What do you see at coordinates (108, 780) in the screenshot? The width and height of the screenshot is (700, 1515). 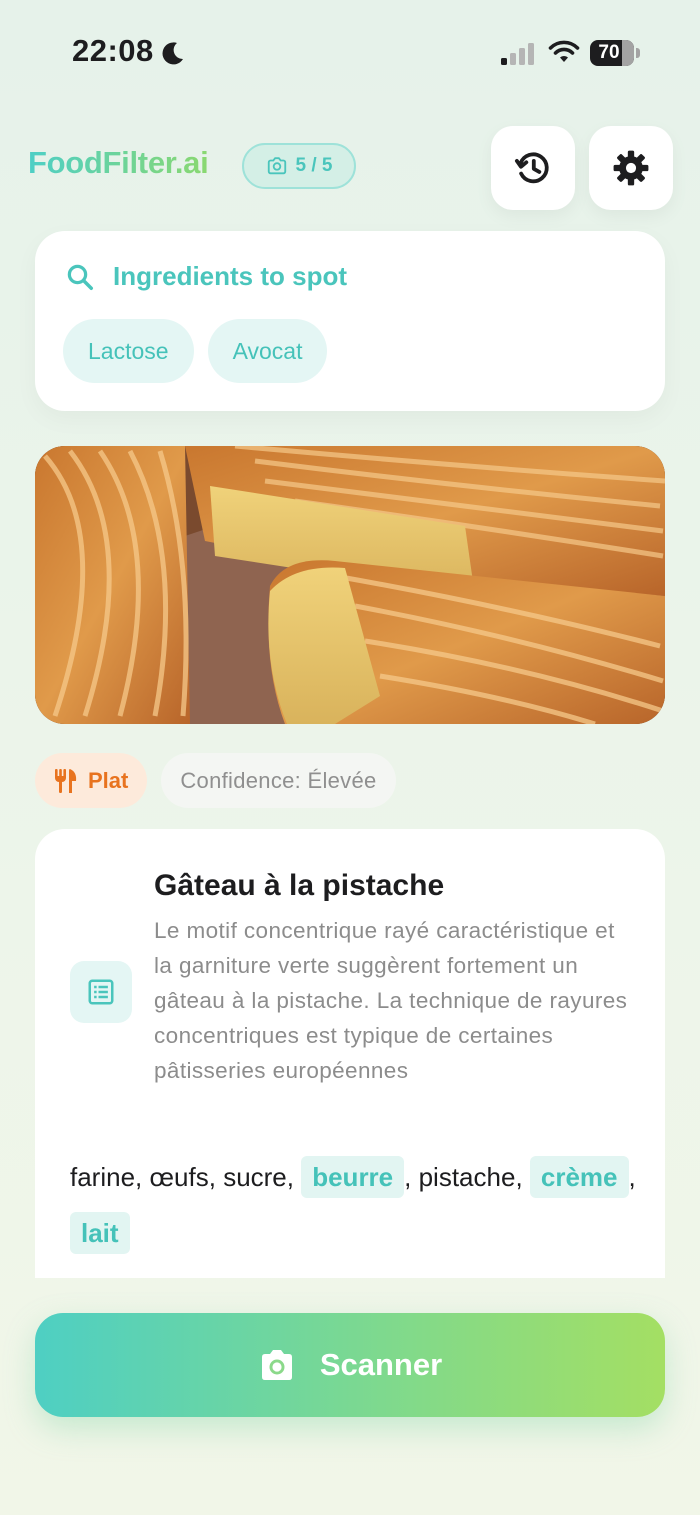 I see `category-label: Plat` at bounding box center [108, 780].